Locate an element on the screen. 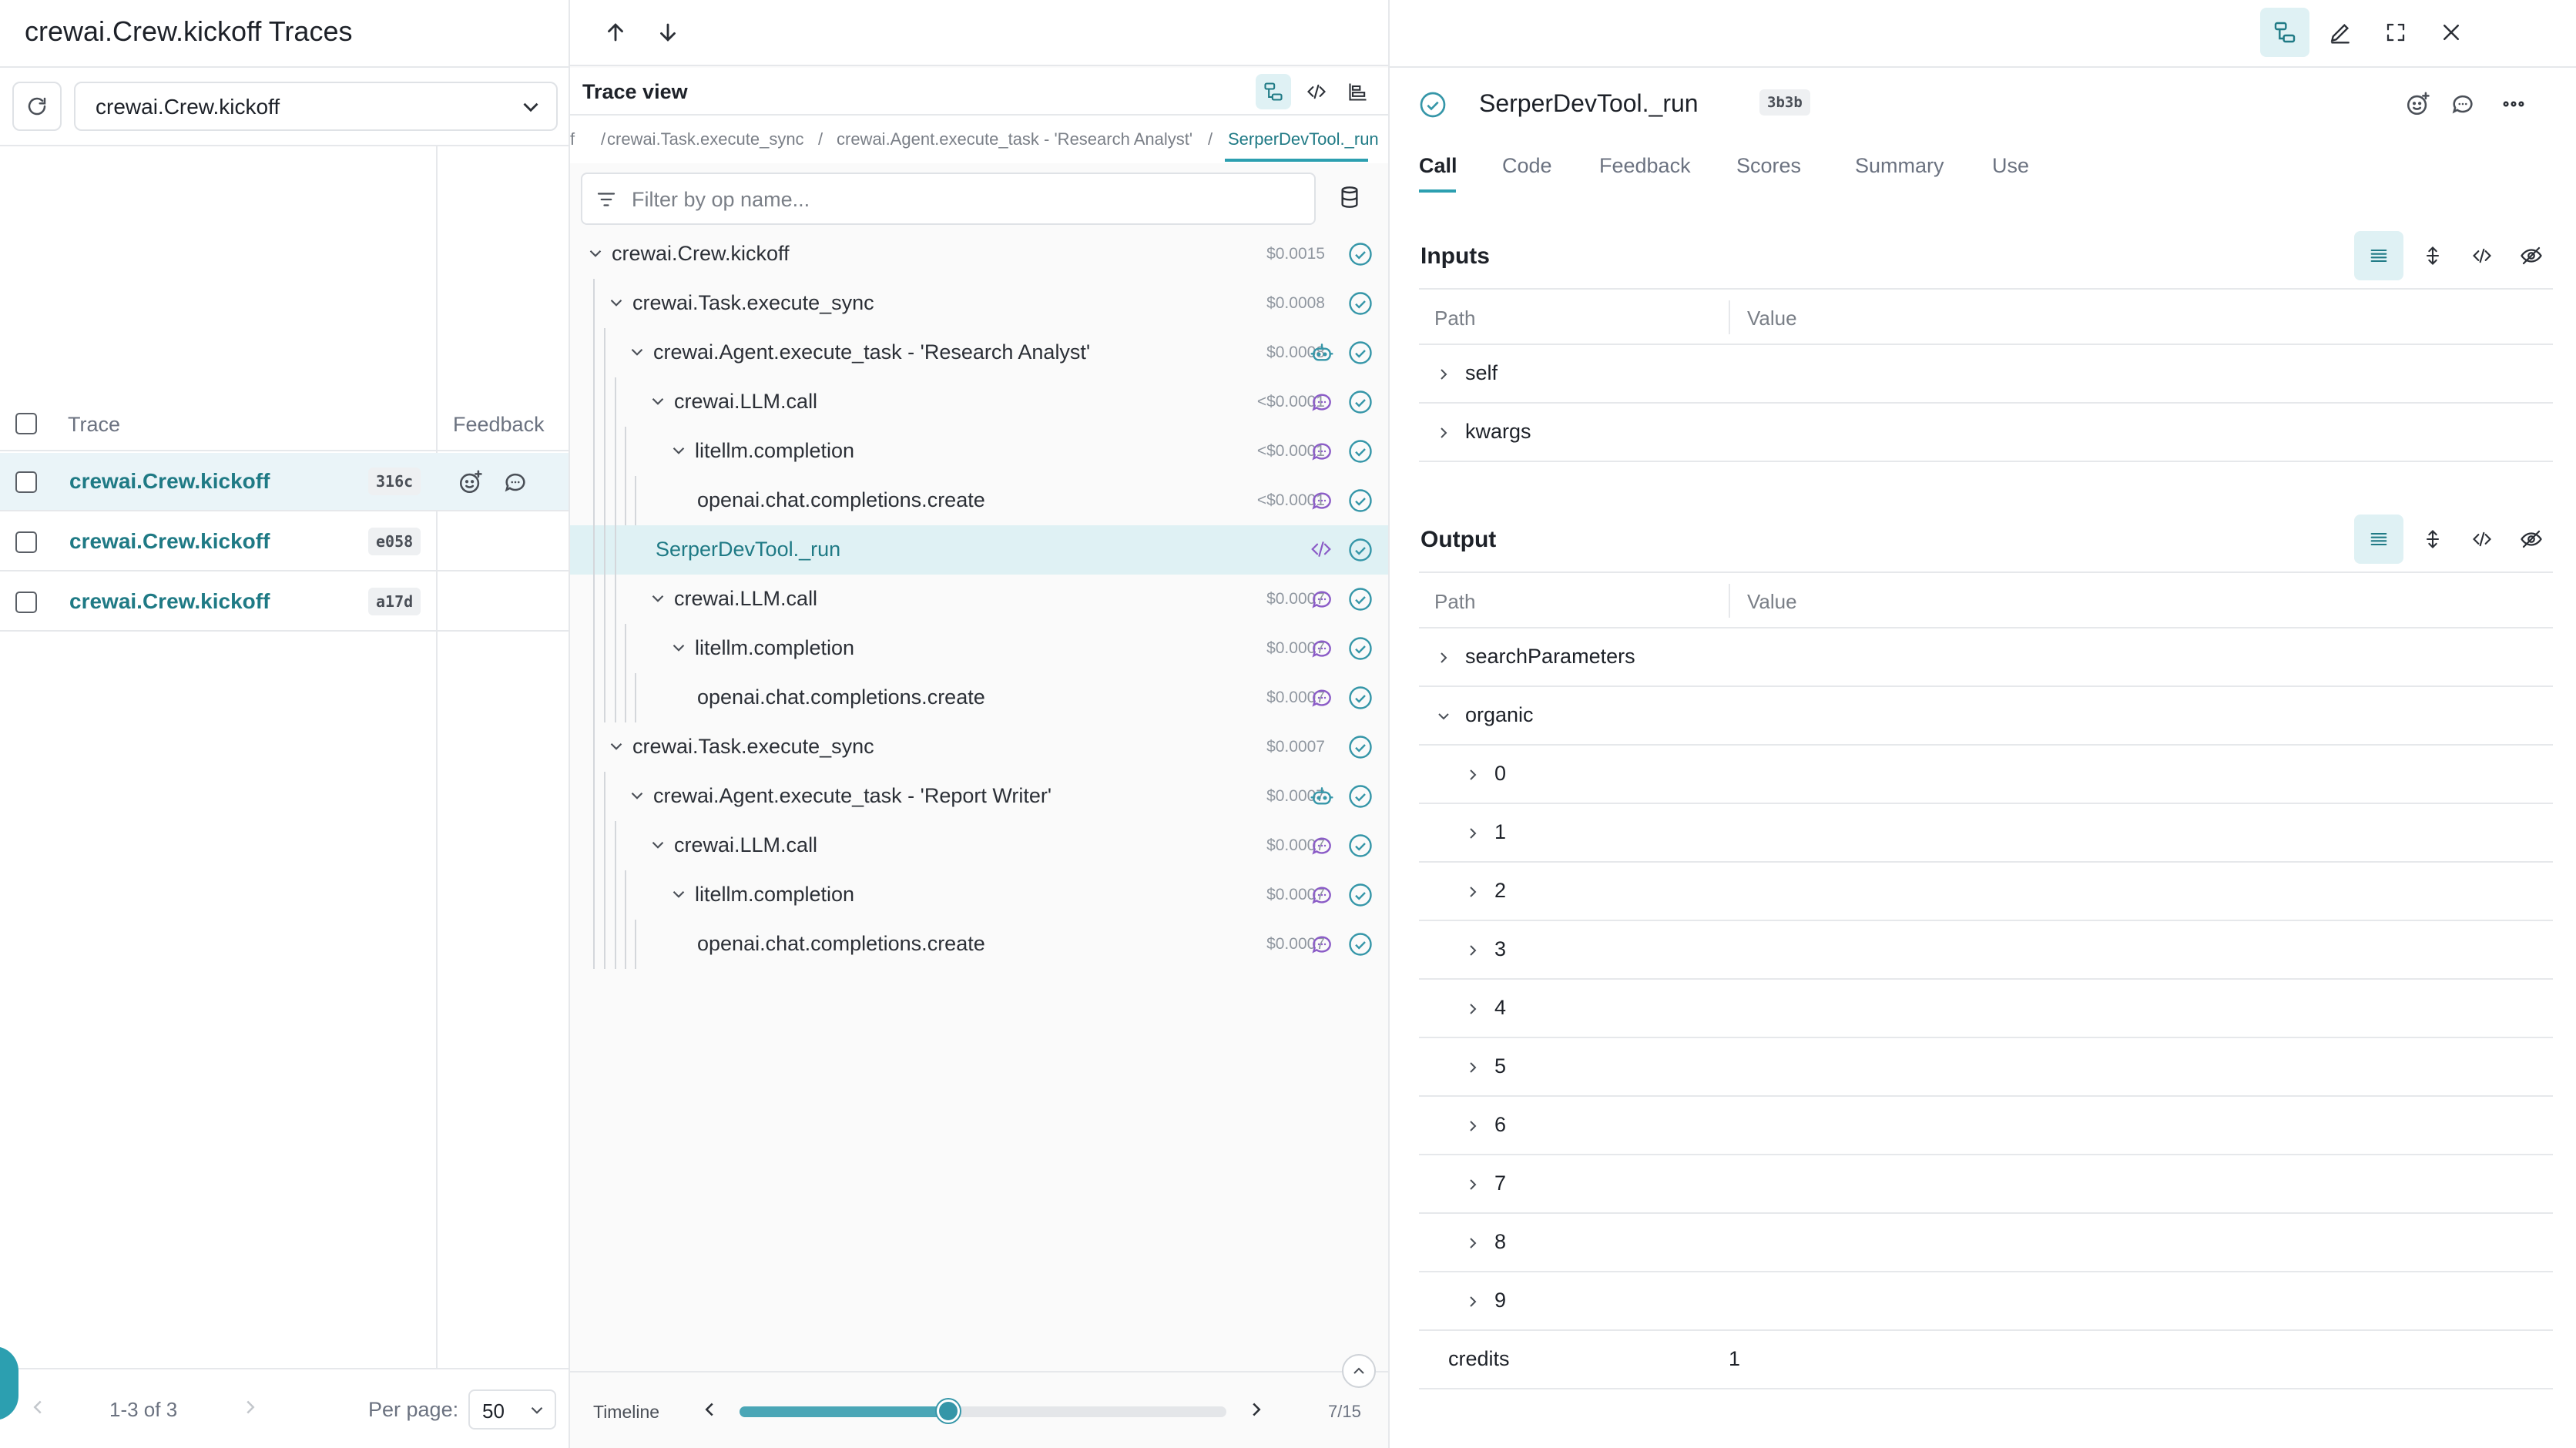  property-row: searchParameters is located at coordinates (1986, 657).